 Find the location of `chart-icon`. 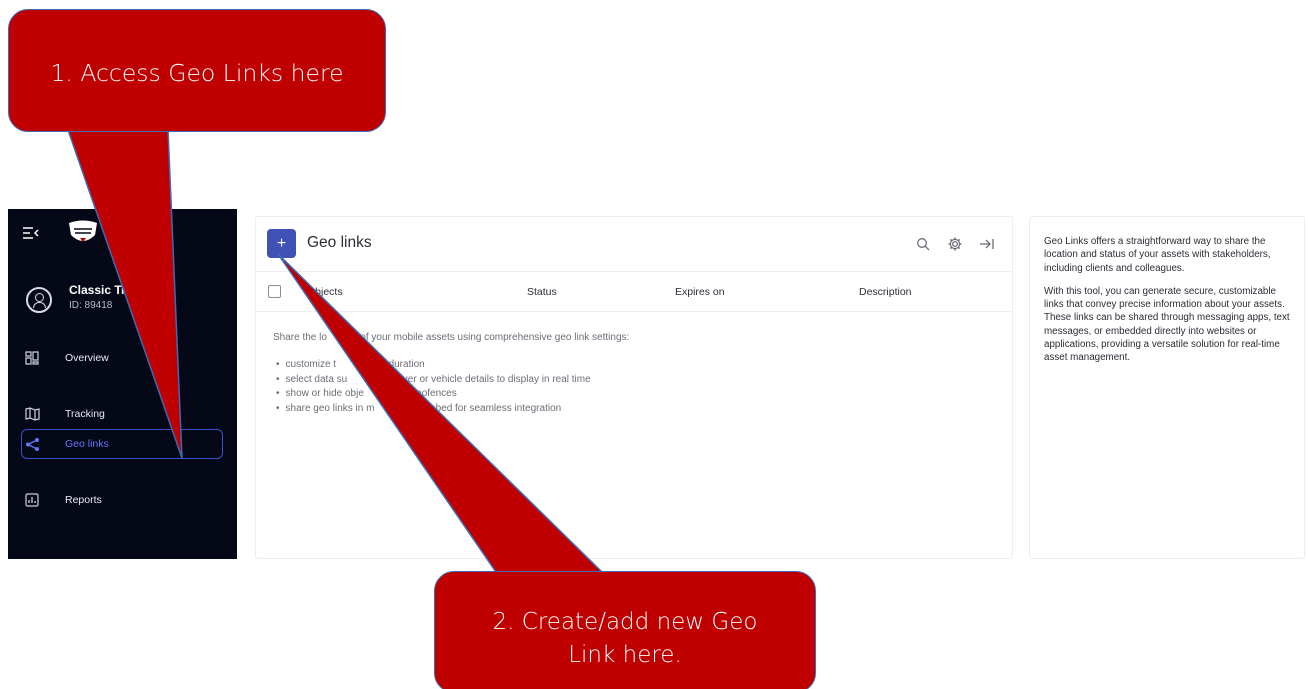

chart-icon is located at coordinates (32, 500).